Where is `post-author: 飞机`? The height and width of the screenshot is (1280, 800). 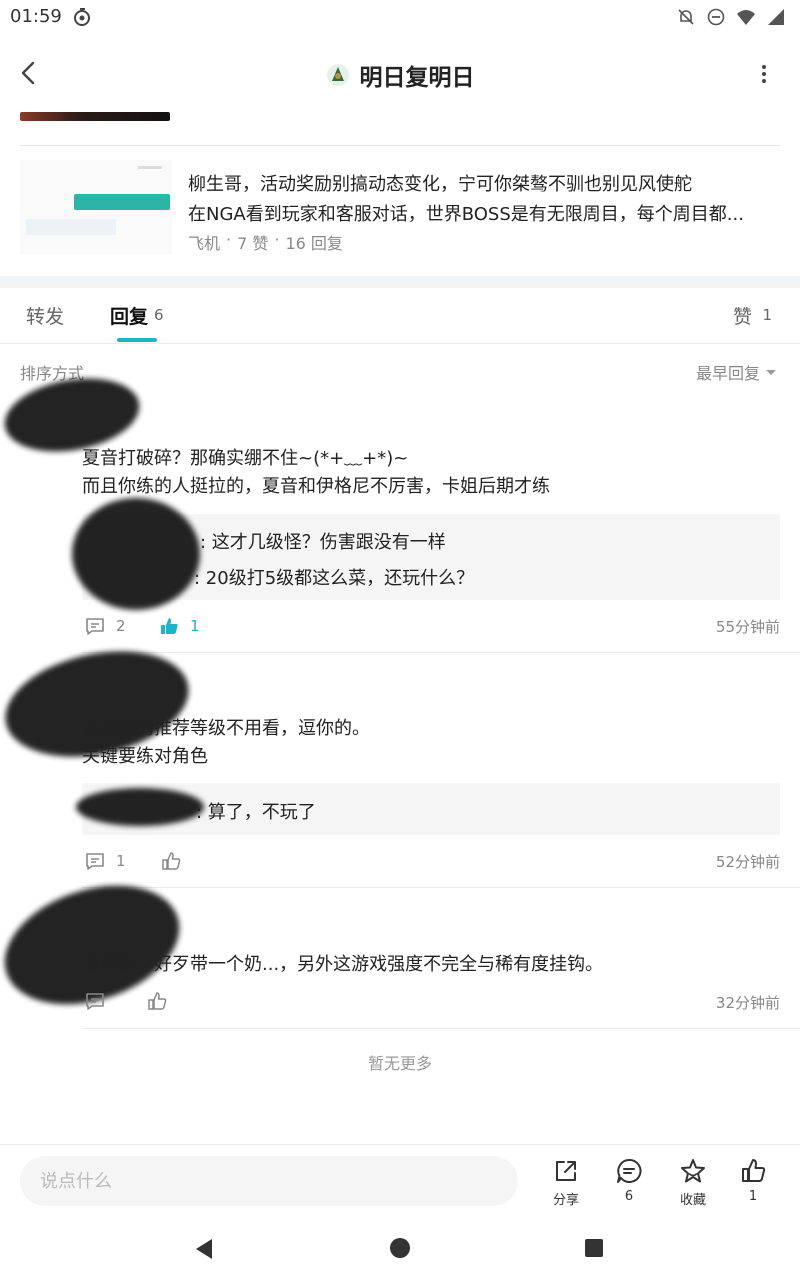
post-author: 飞机 is located at coordinates (204, 243).